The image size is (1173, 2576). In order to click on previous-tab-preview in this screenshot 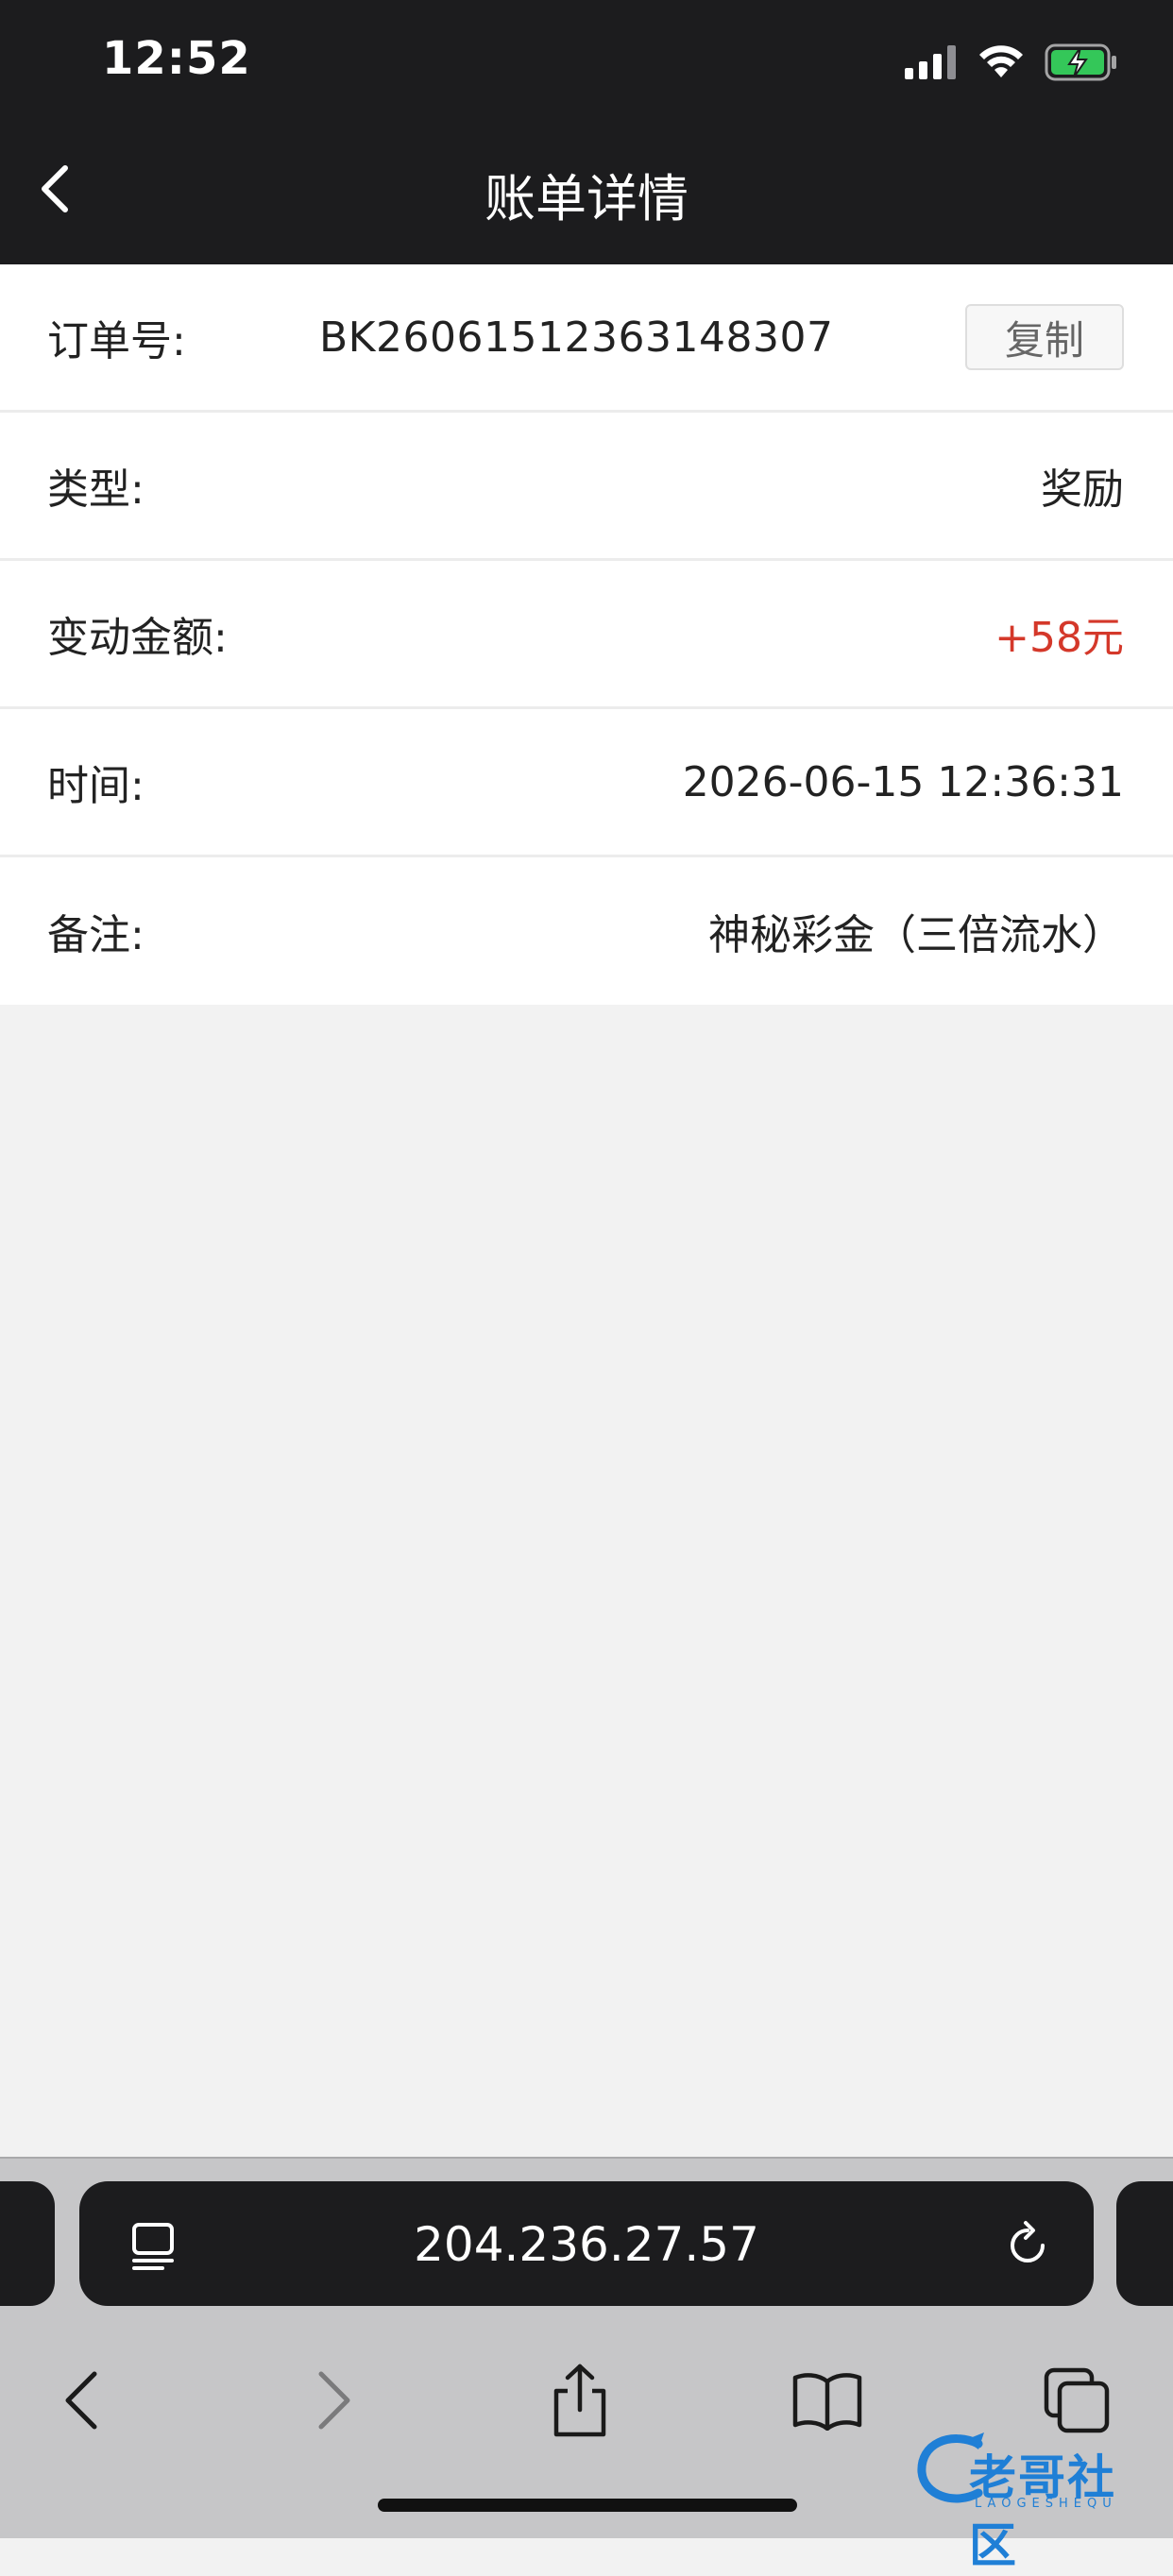, I will do `click(27, 2243)`.